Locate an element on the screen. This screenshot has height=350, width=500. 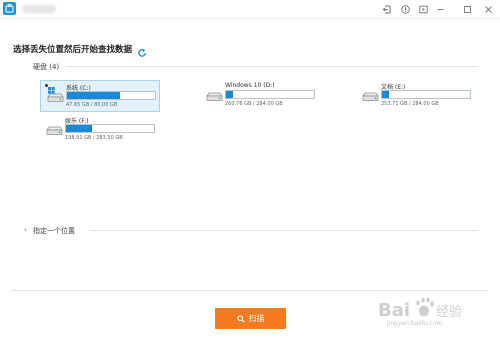
watermark-url: jingyan.baidu.com is located at coordinates (415, 323).